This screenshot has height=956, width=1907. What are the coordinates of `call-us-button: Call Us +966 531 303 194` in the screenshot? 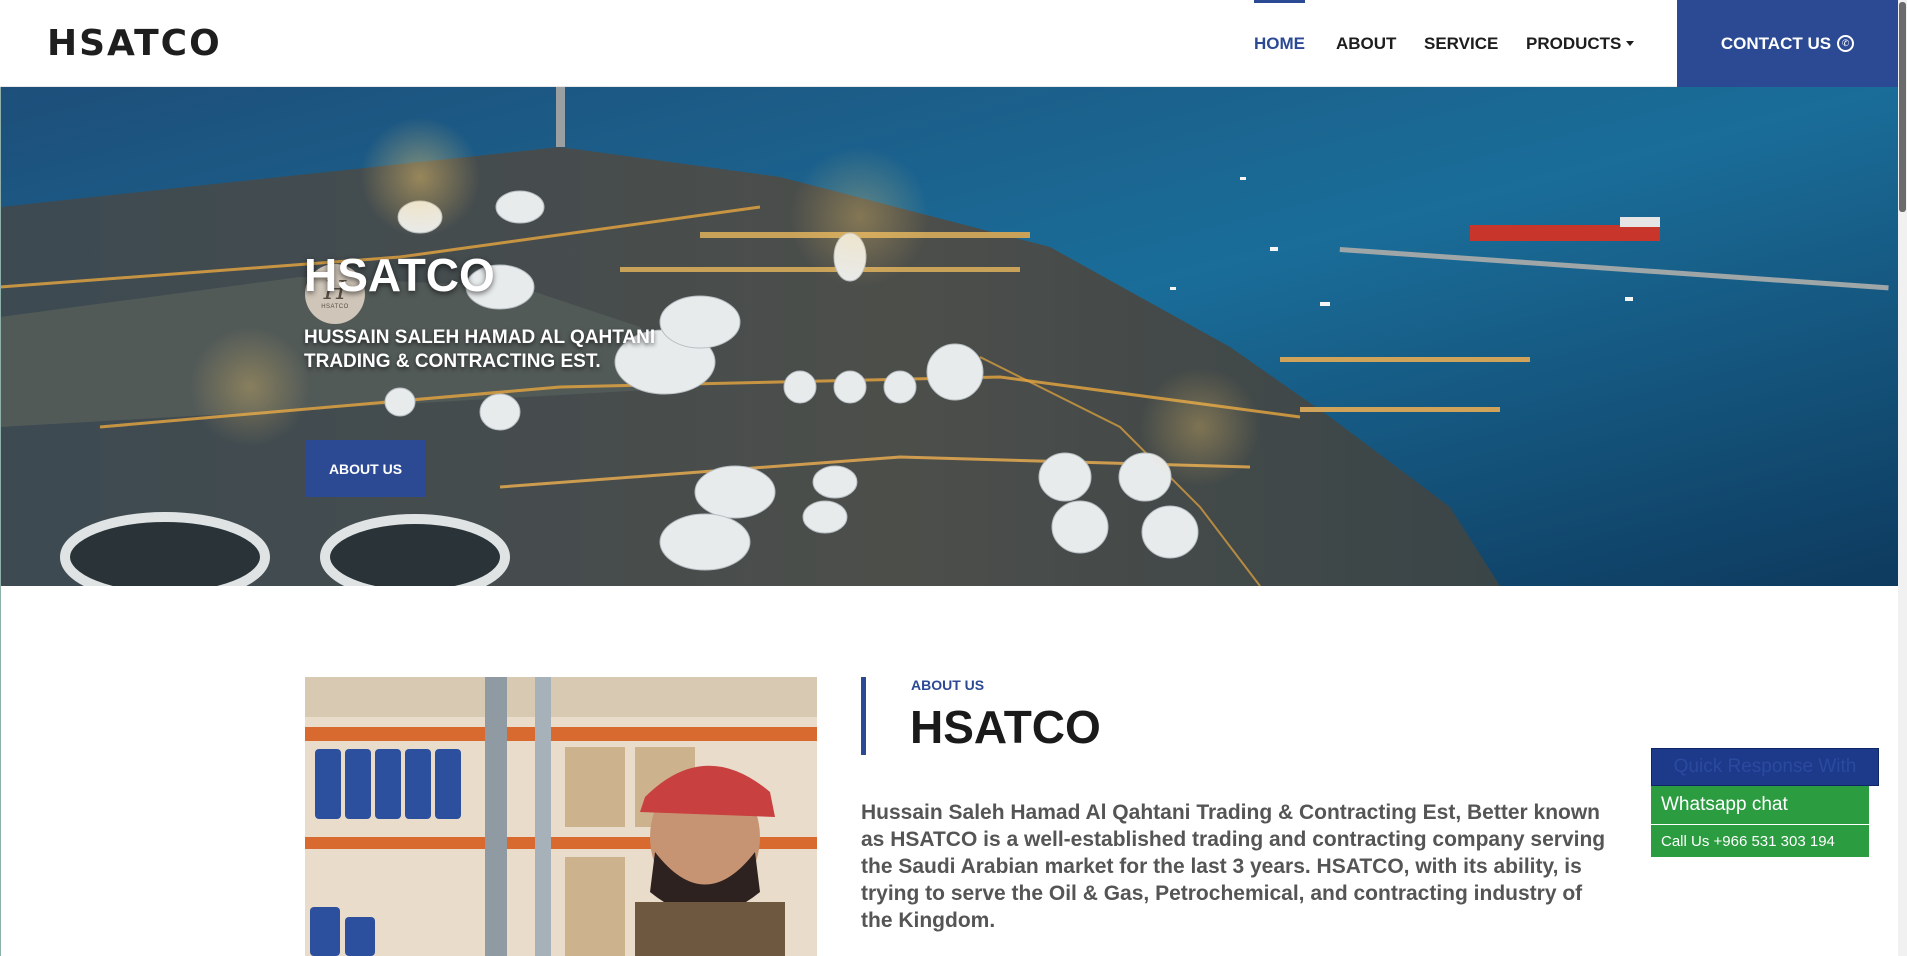 It's located at (1760, 840).